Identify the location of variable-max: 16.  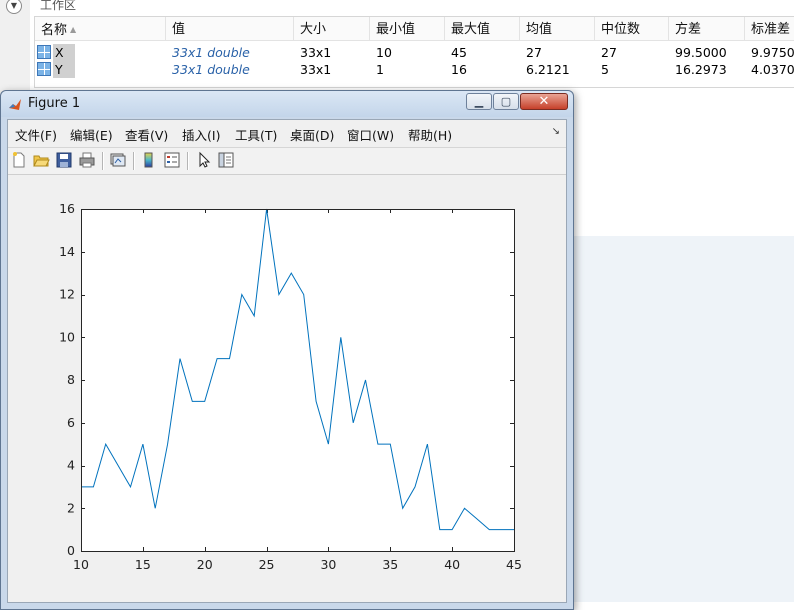
(459, 69).